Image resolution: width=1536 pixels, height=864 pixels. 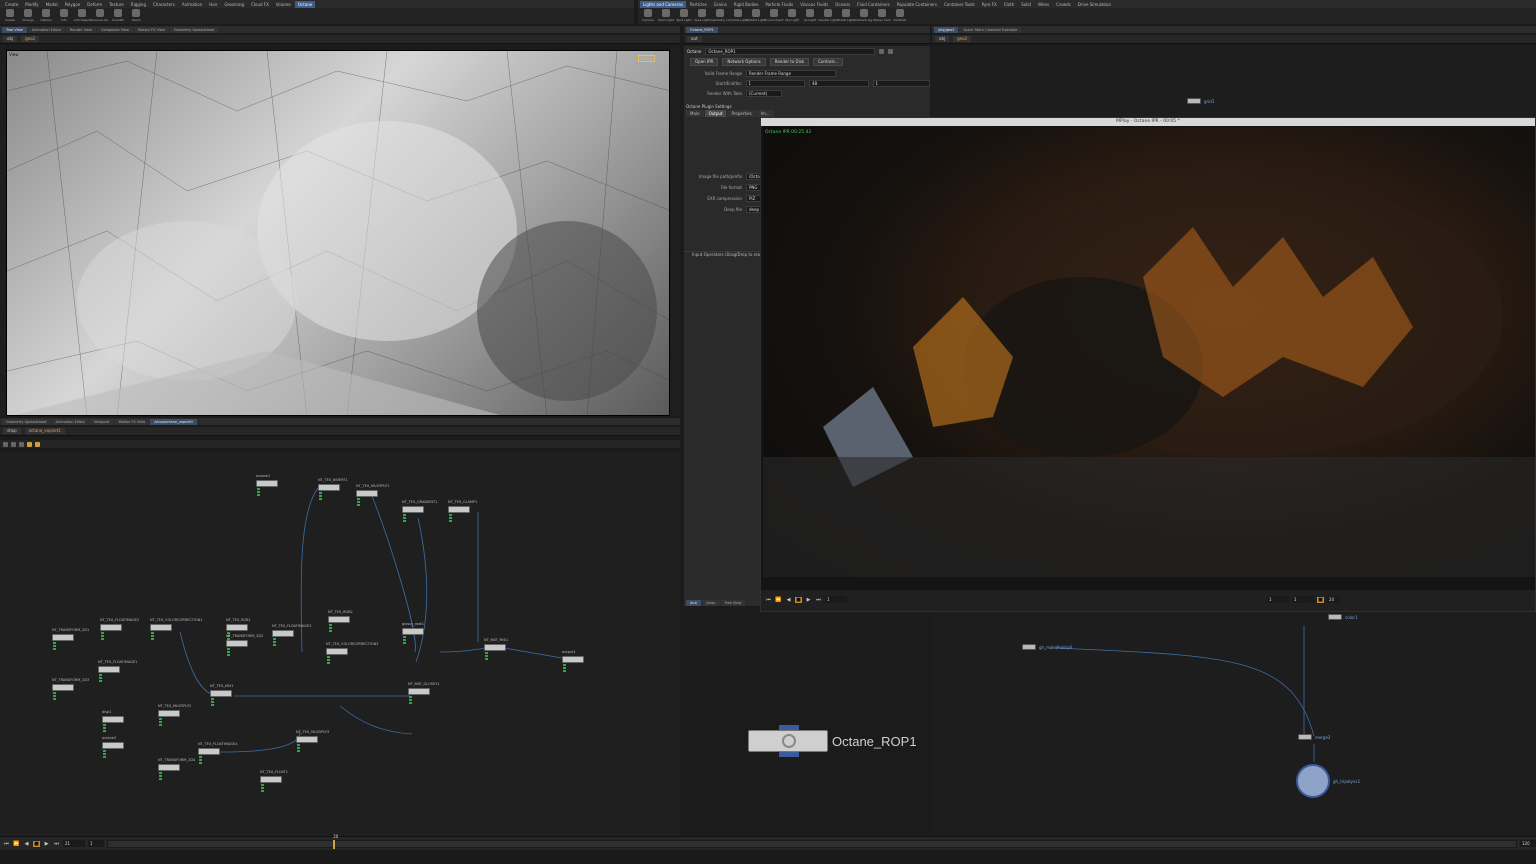 I want to click on path-segment-node: octane_vopnet1, so click(x=44, y=431).